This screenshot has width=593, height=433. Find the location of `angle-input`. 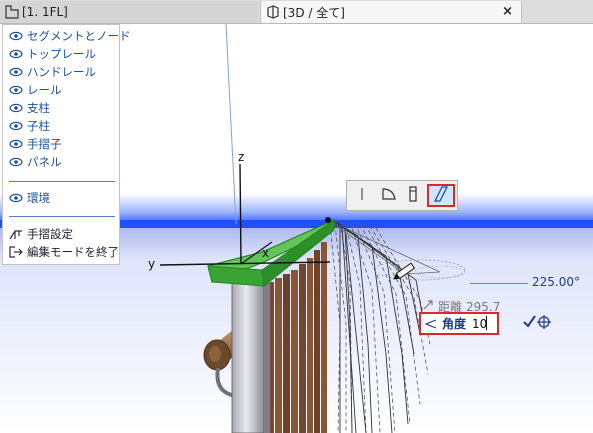

angle-input is located at coordinates (484, 323).